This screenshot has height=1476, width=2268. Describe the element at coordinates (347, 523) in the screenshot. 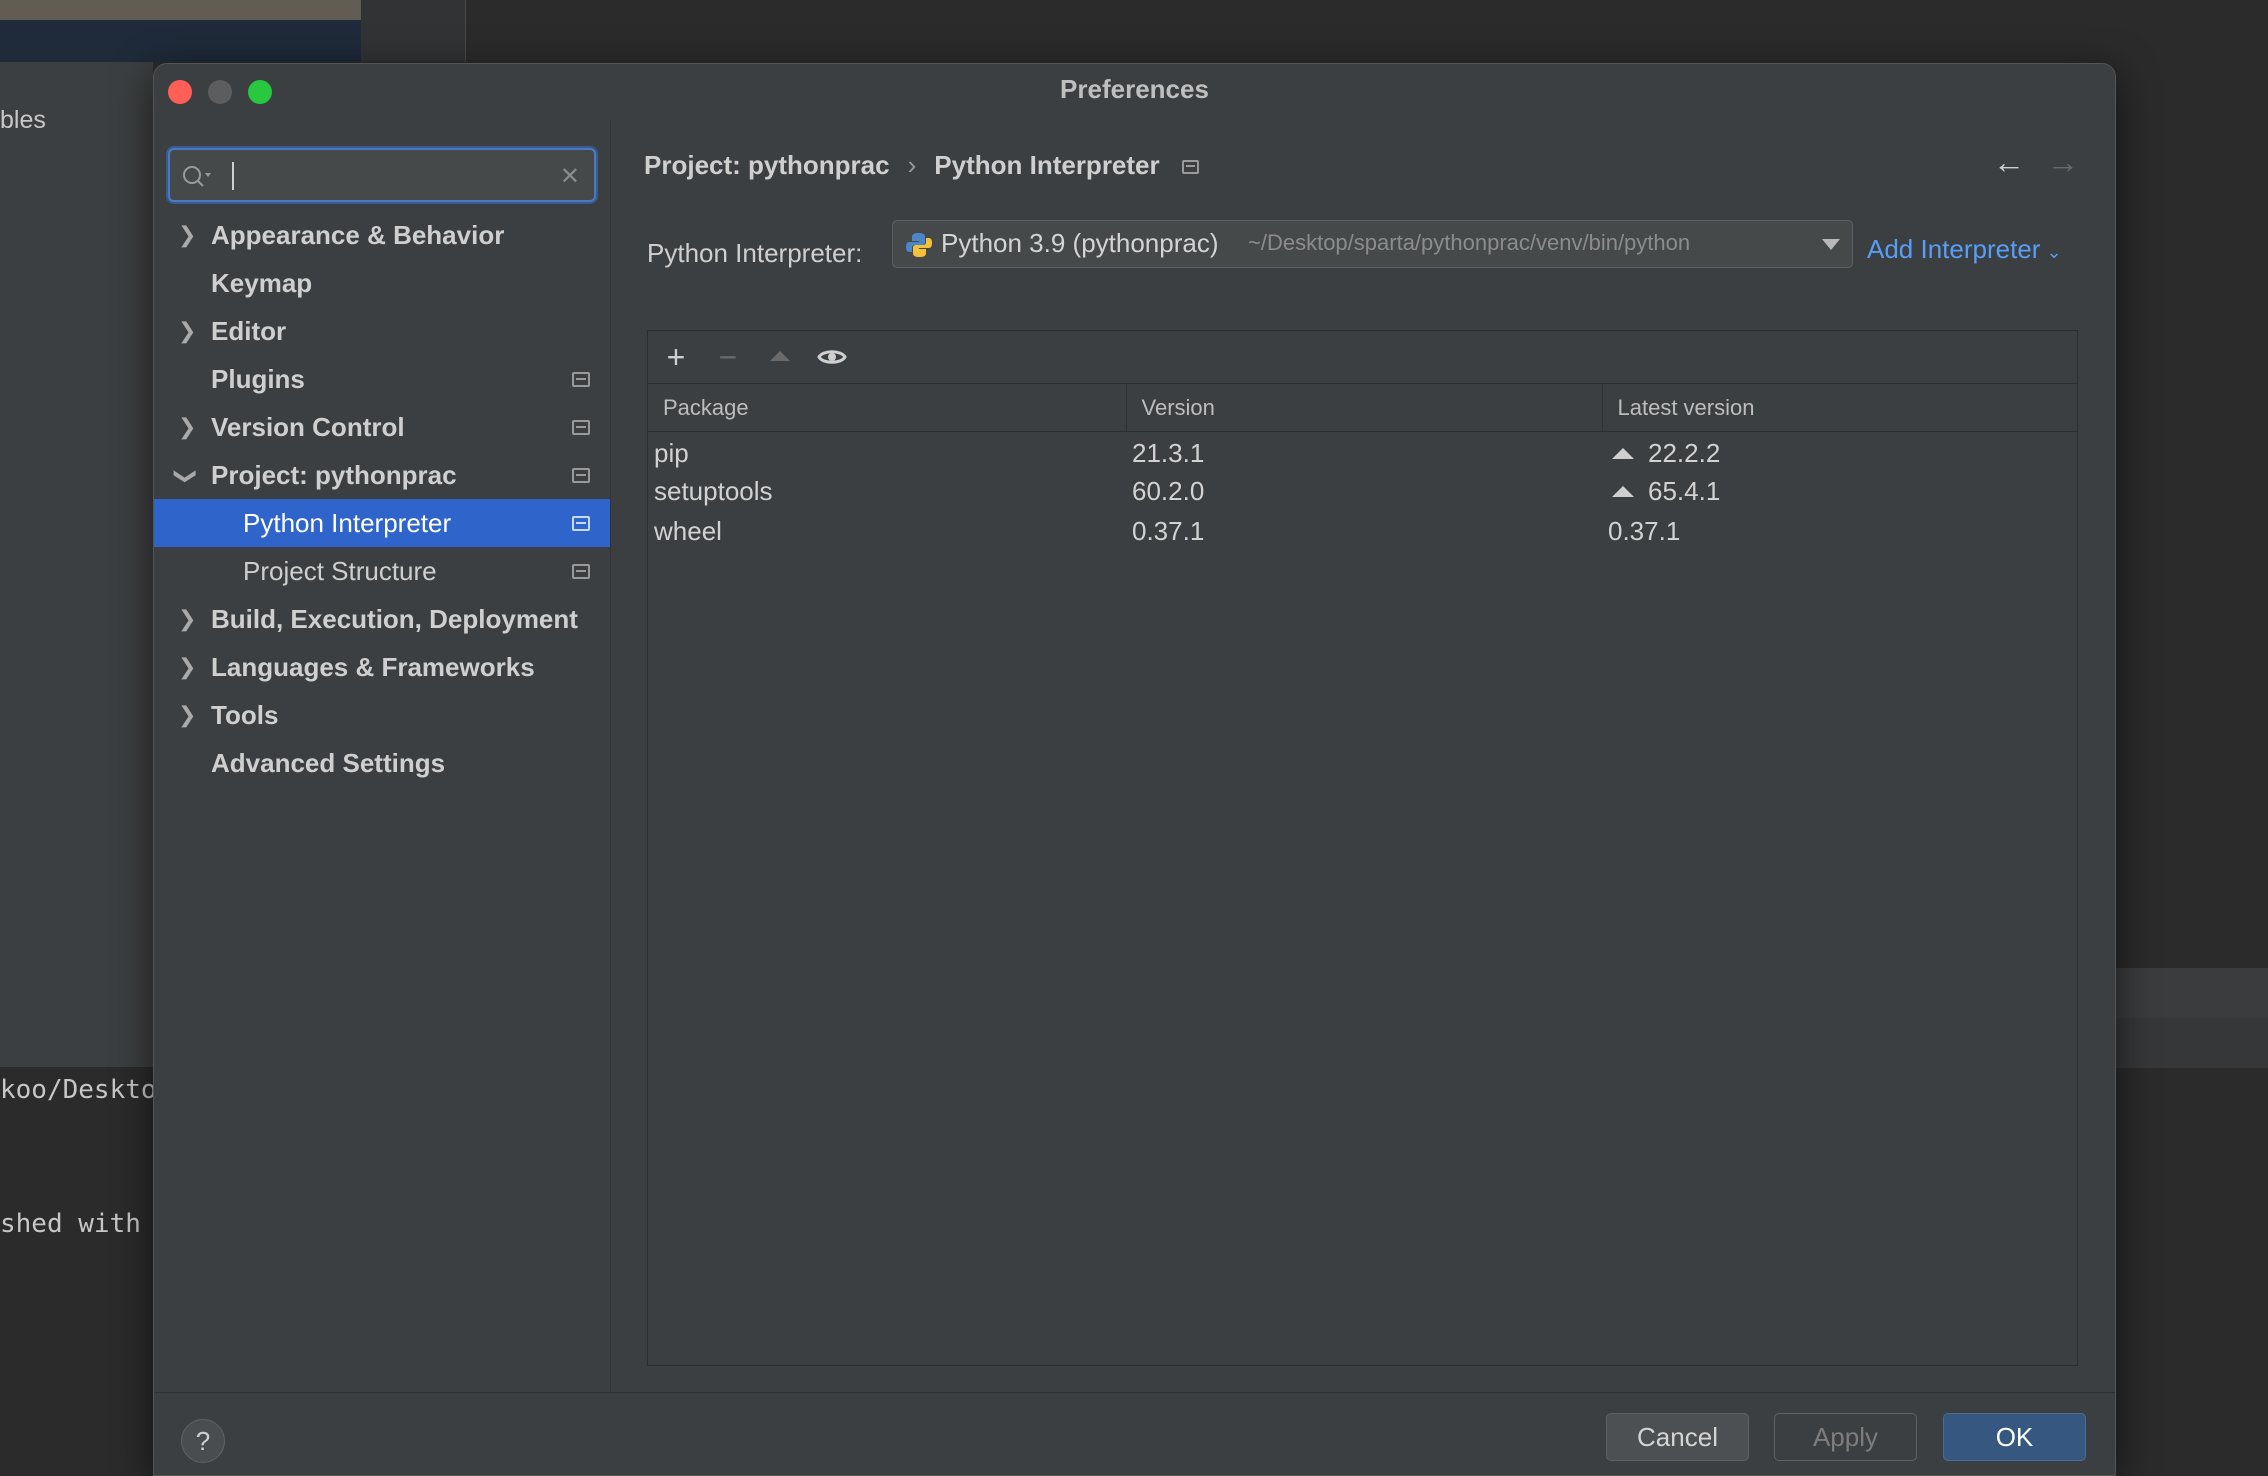

I see `sidebar-item-label: Python Interpreter` at that location.